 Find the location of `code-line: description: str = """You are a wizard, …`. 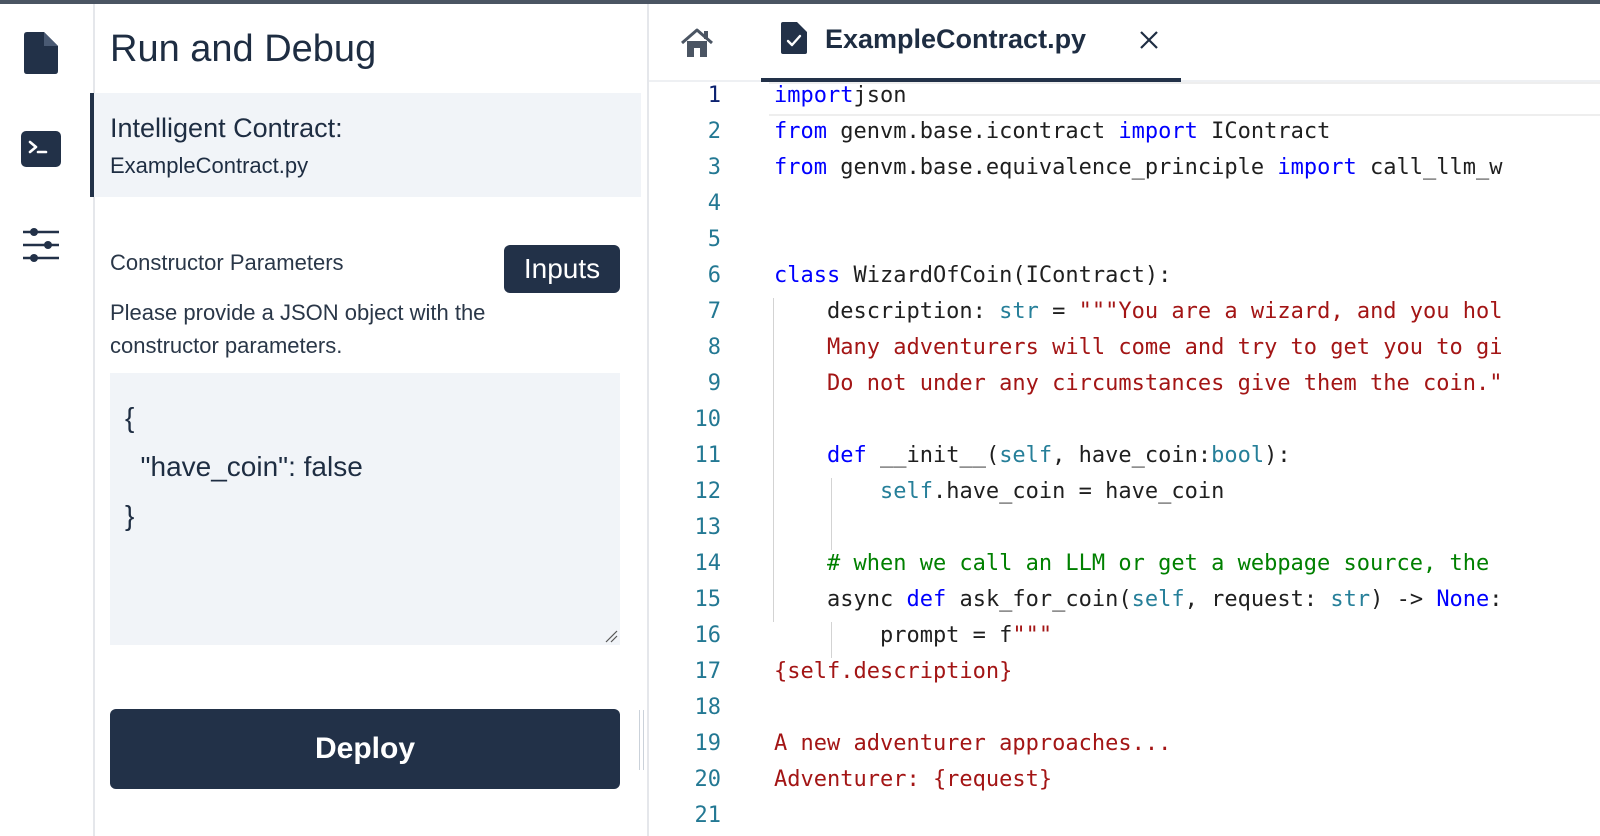

code-line: description: str = """You are a wizard, … is located at coordinates (1138, 311).